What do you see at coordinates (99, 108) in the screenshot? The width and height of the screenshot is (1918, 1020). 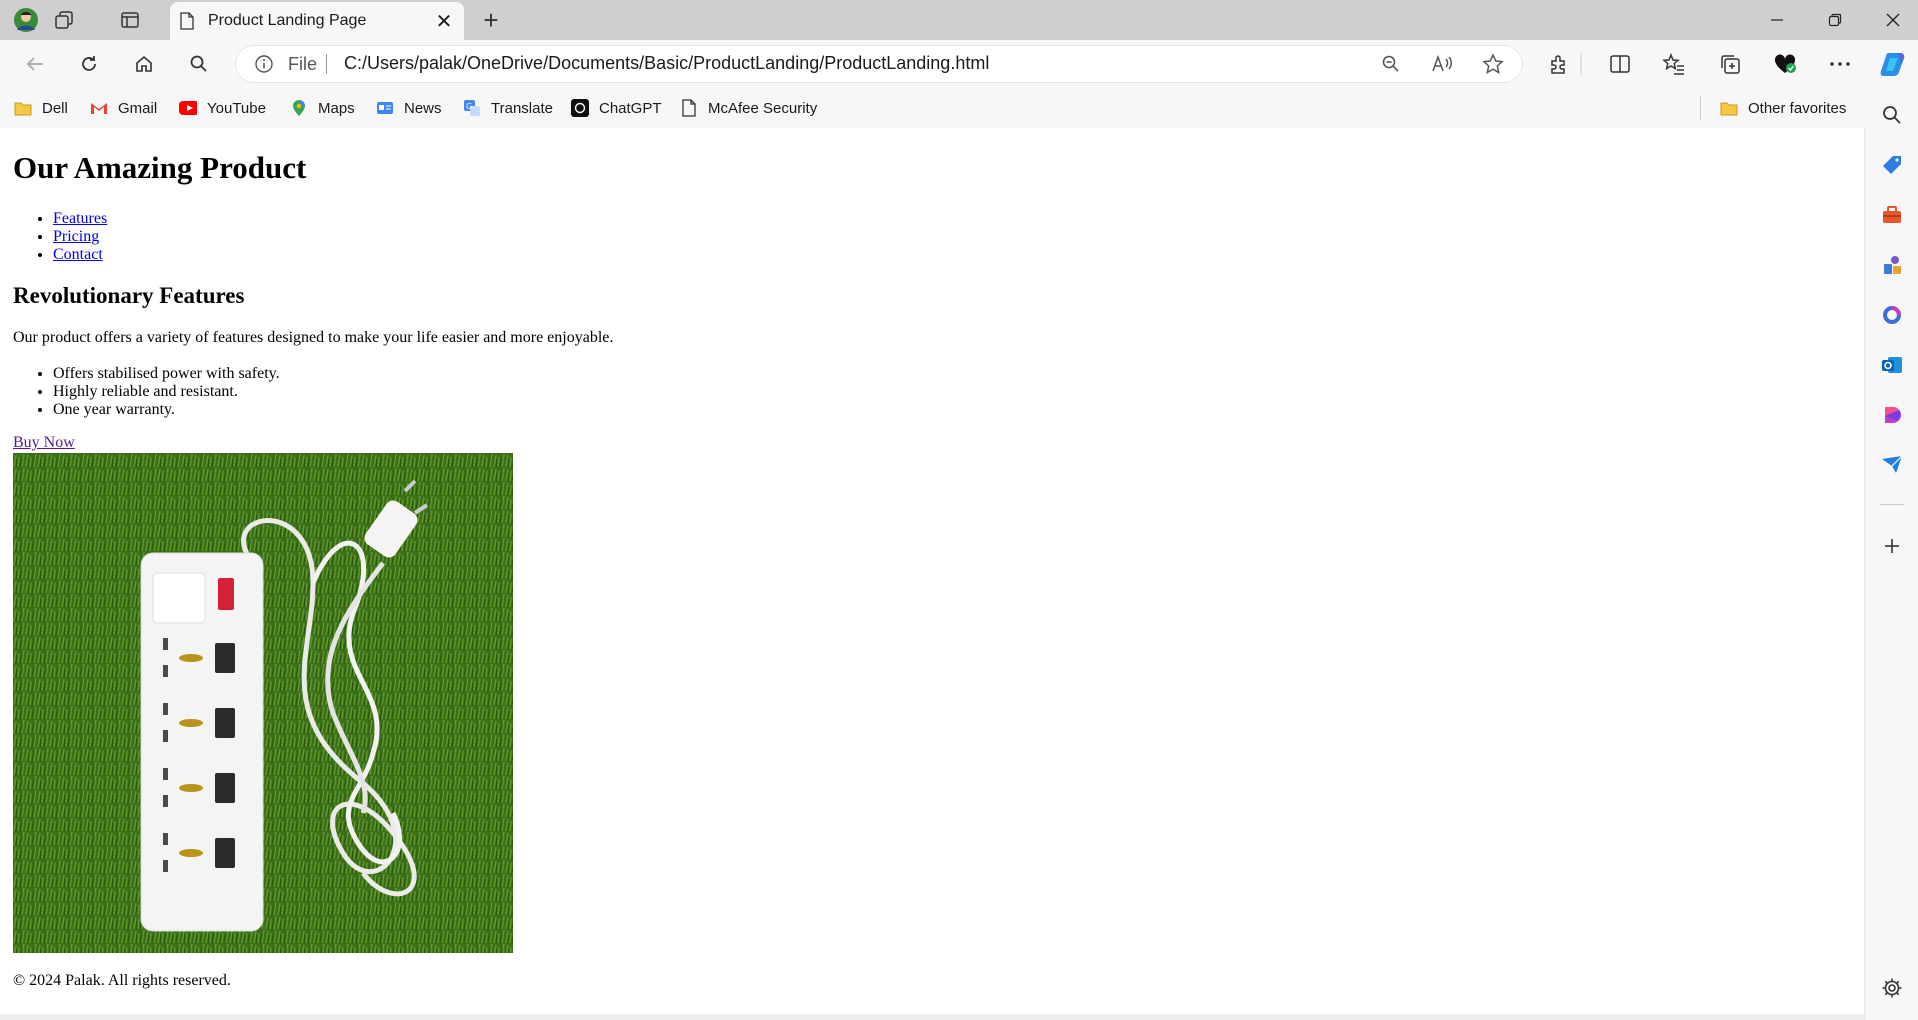 I see `gmail-icon` at bounding box center [99, 108].